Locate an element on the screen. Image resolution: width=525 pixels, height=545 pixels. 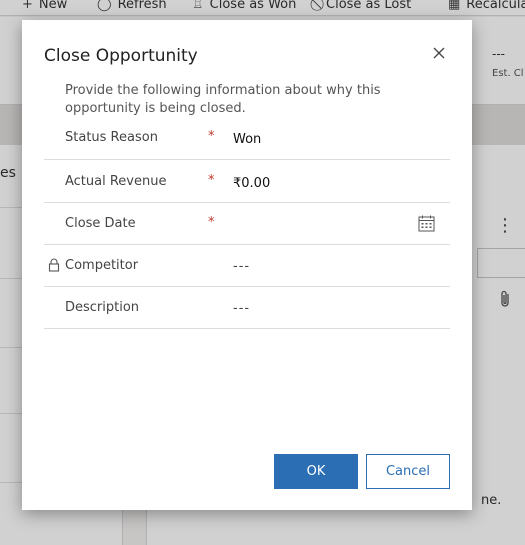
dialog-title: Close Opportunity is located at coordinates (121, 56).